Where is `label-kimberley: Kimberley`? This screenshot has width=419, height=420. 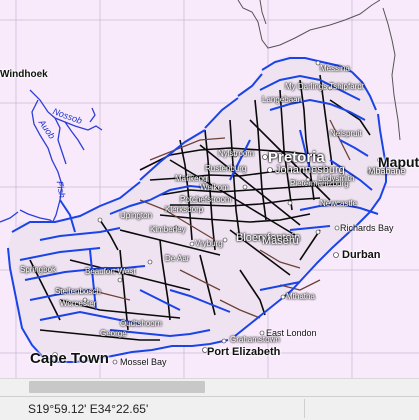 label-kimberley: Kimberley is located at coordinates (168, 229).